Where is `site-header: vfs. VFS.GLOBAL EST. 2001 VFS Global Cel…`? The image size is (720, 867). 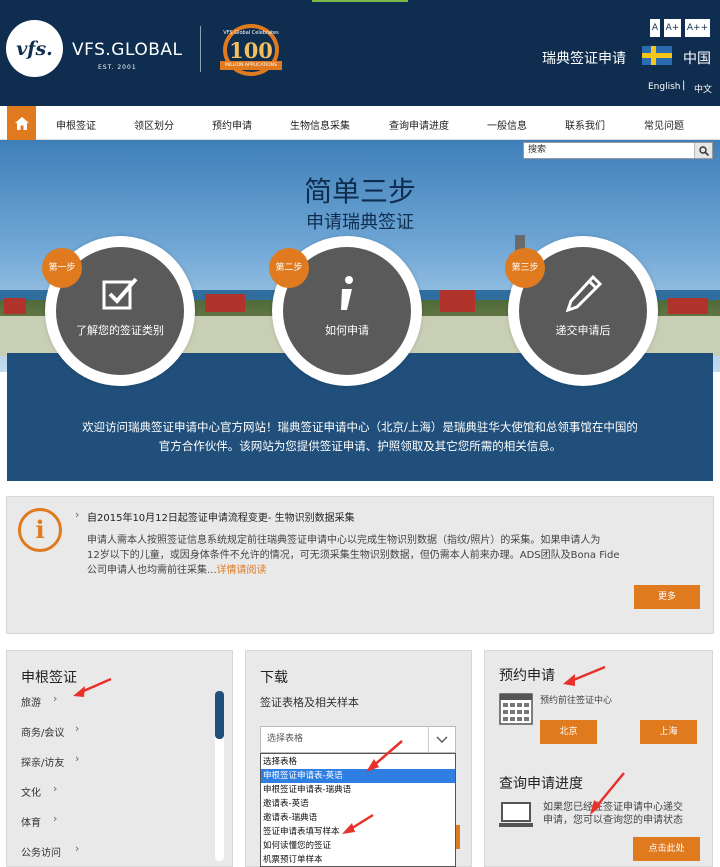
site-header: vfs. VFS.GLOBAL EST. 2001 VFS Global Cel… is located at coordinates (360, 53).